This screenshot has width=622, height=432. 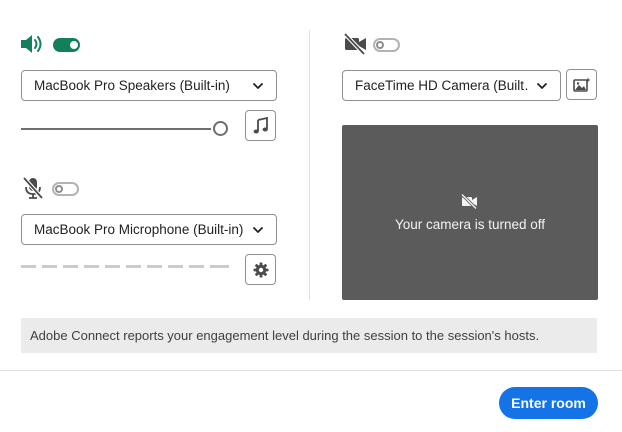 I want to click on speaker-volume-thumb, so click(x=220, y=128).